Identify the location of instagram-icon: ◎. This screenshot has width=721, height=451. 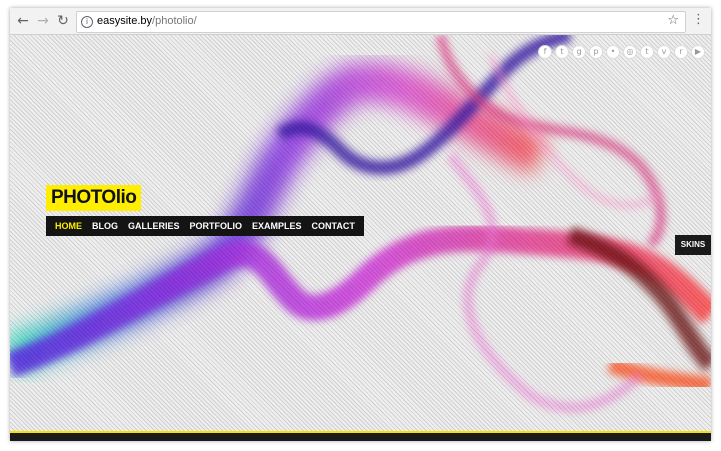
(630, 52).